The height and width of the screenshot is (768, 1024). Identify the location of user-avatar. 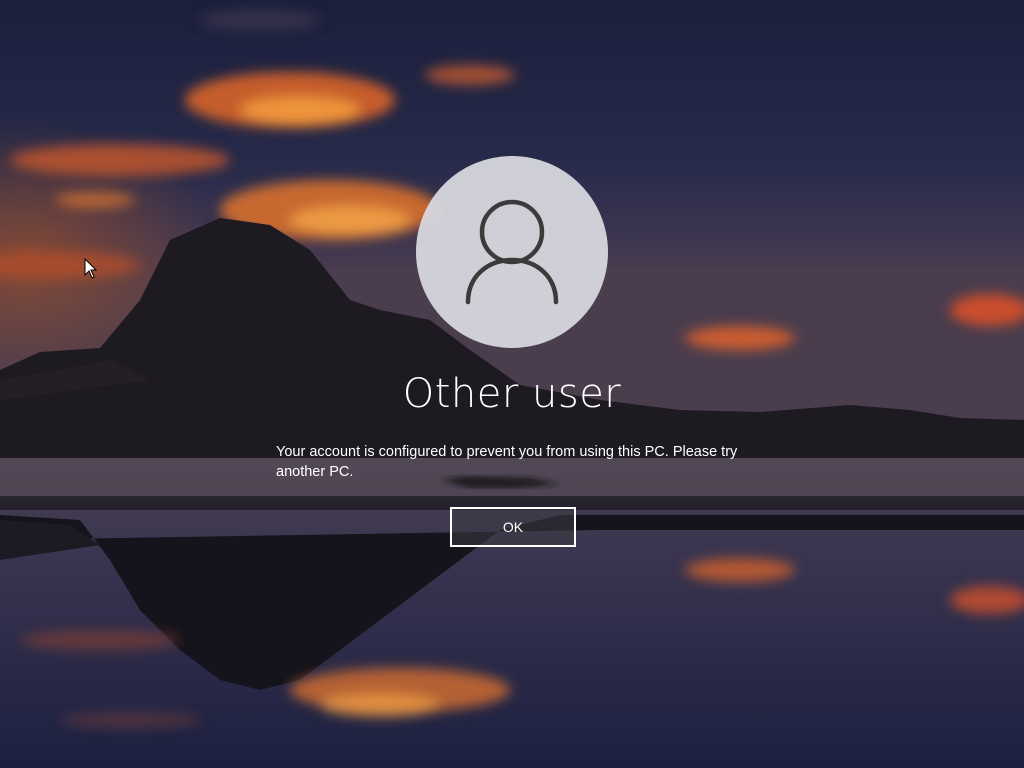
(512, 252).